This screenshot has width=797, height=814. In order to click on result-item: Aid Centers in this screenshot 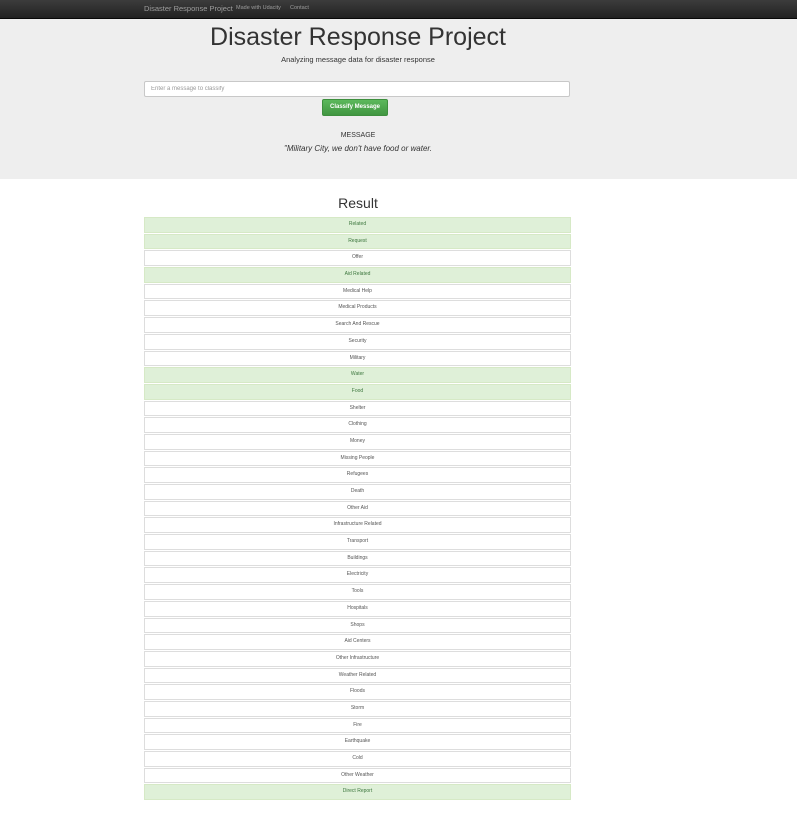, I will do `click(357, 642)`.